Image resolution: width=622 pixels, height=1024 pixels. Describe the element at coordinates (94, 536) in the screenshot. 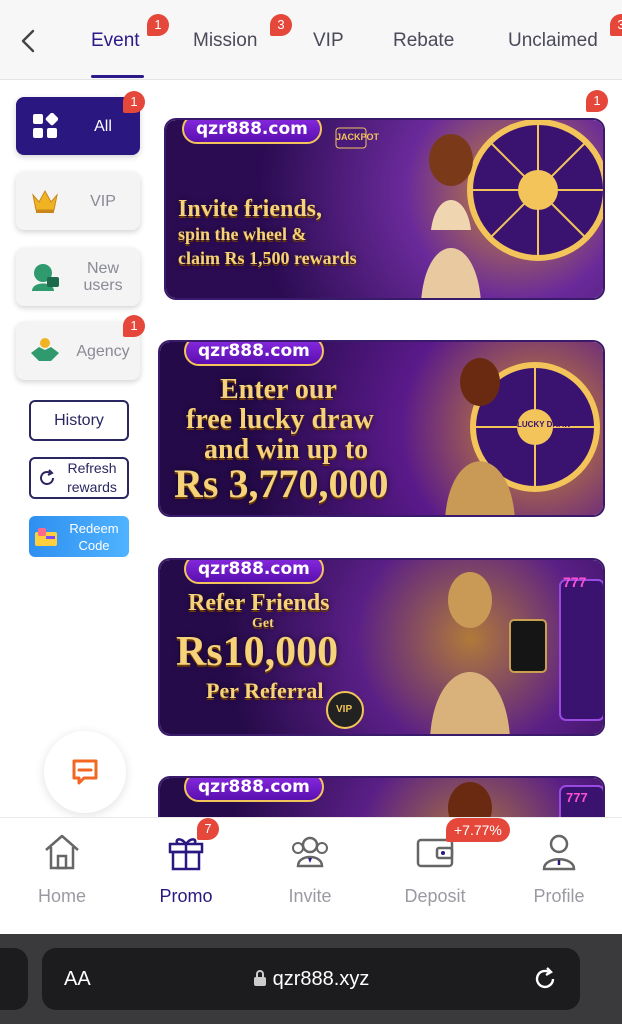

I see `redeem-code-label: Redeem Code` at that location.